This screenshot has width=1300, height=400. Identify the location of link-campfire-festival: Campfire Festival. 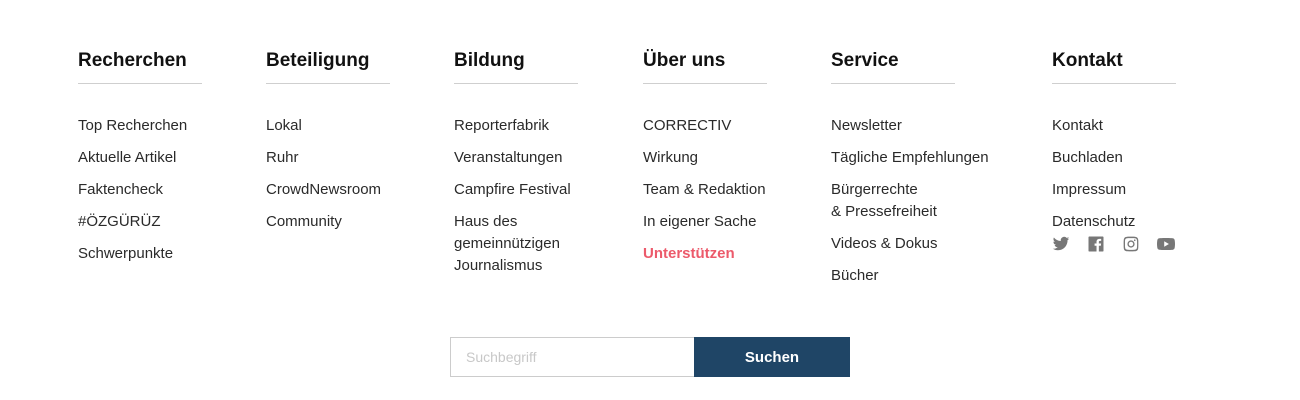
(516, 190).